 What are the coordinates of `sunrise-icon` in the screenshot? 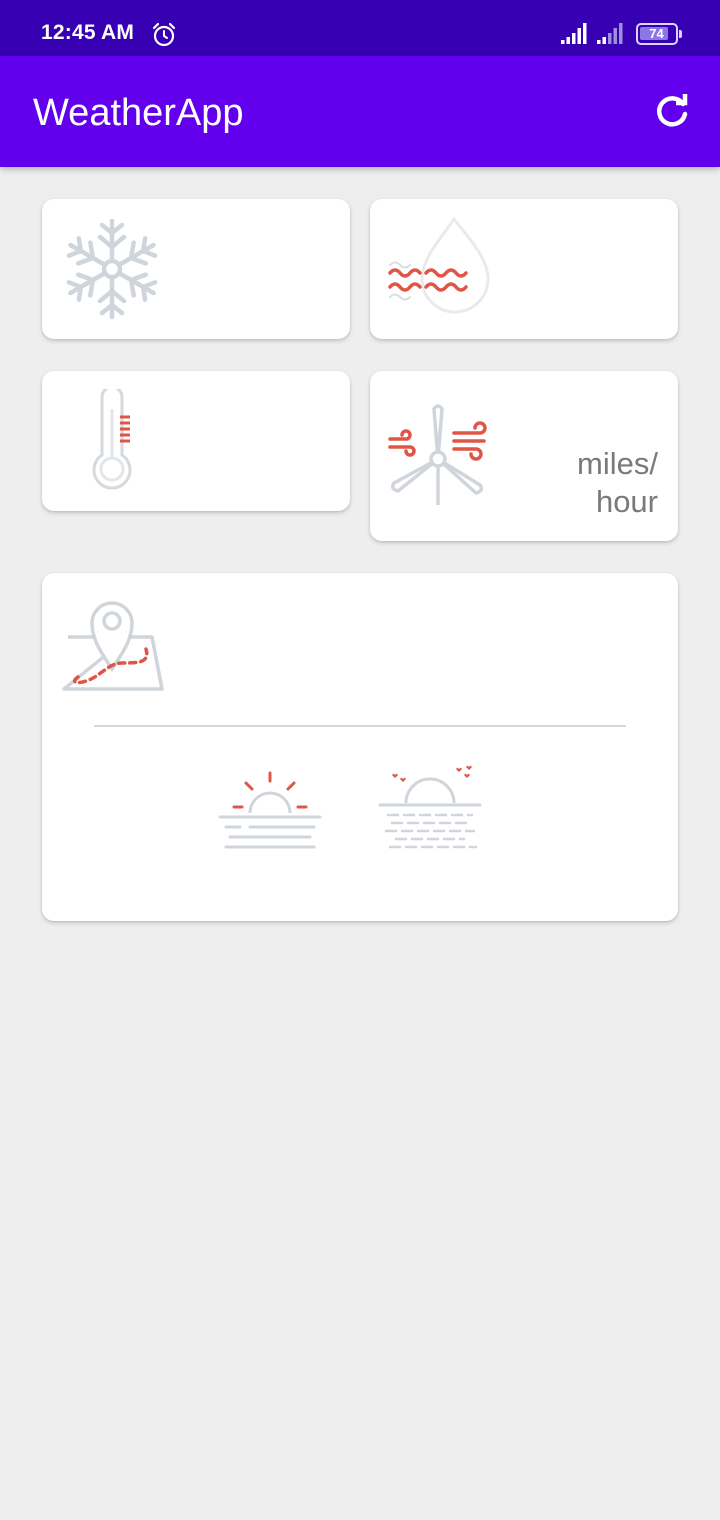 It's located at (270, 810).